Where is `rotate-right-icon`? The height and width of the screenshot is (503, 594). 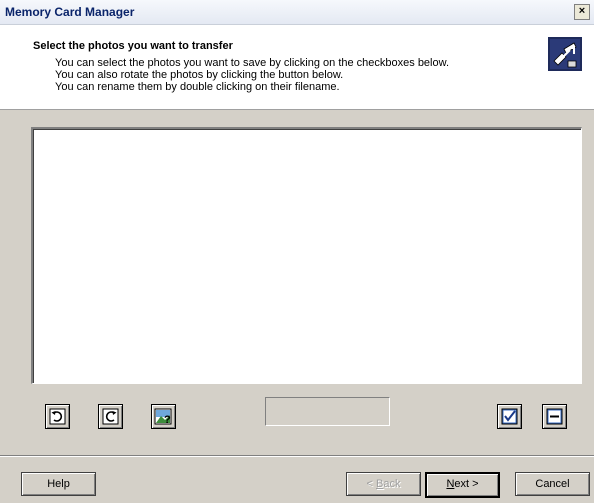
rotate-right-icon is located at coordinates (110, 416).